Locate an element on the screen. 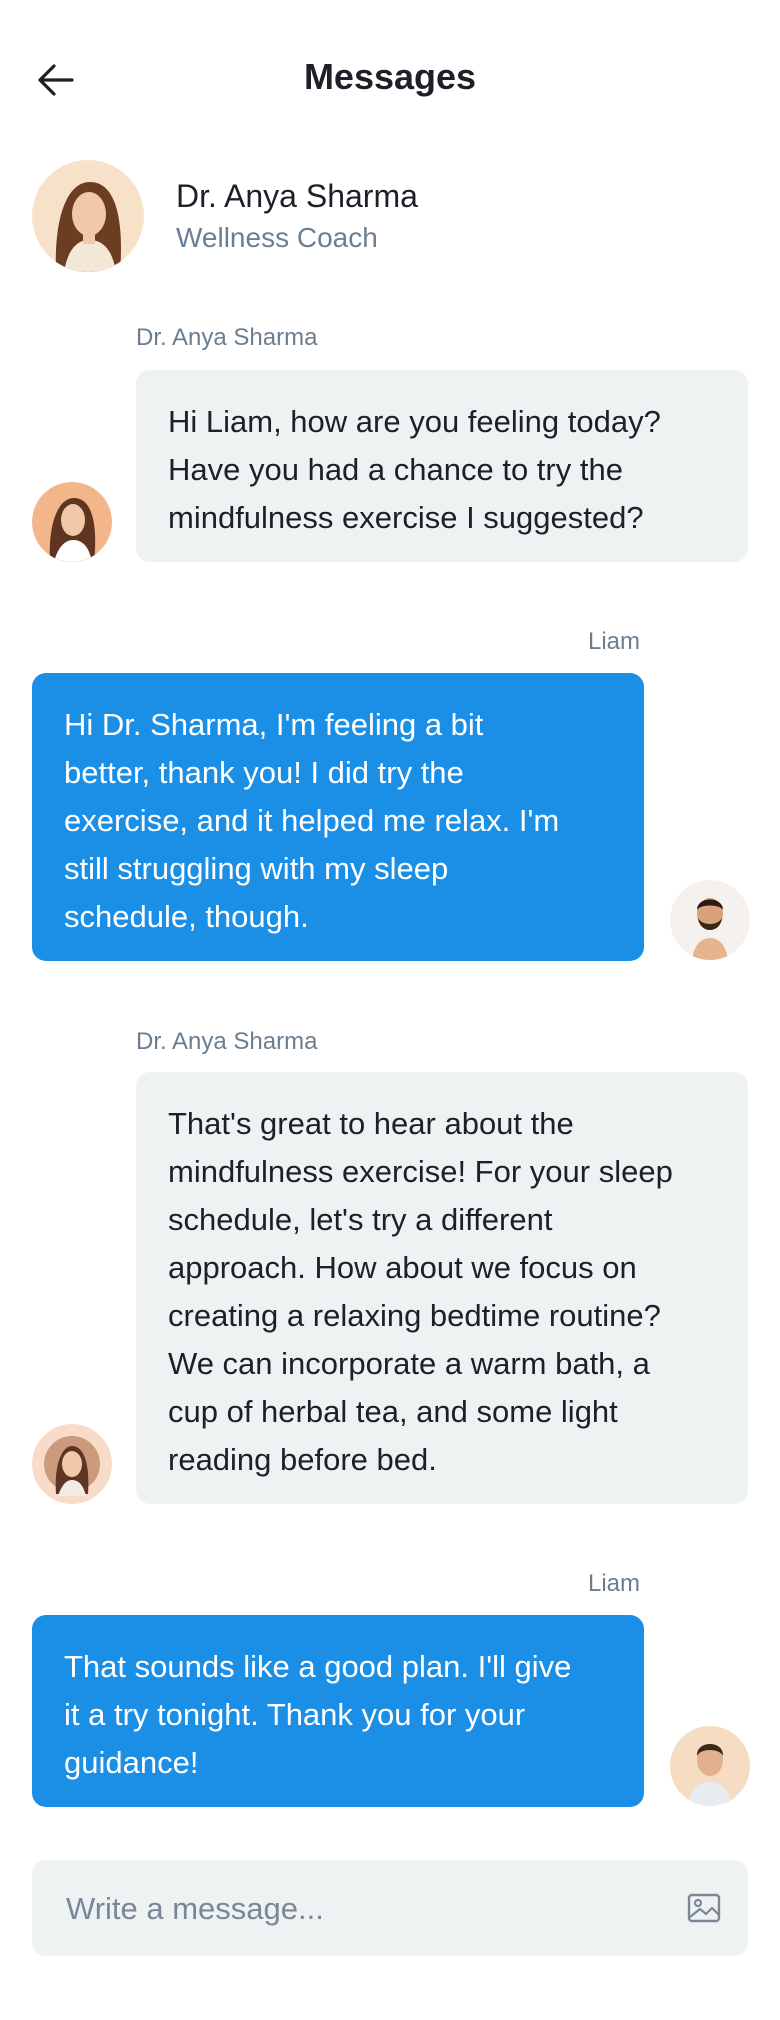  contact-avatar is located at coordinates (88, 216).